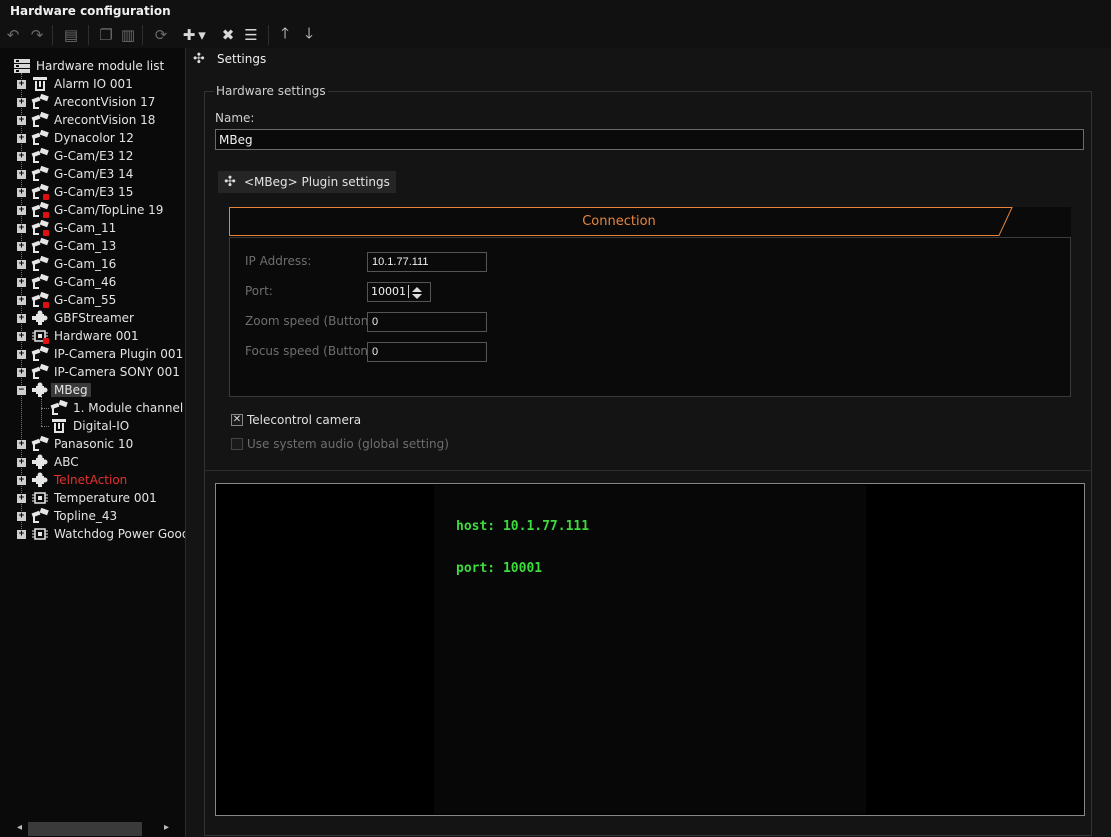  Describe the element at coordinates (85, 829) in the screenshot. I see `scrollbar-thumb` at that location.